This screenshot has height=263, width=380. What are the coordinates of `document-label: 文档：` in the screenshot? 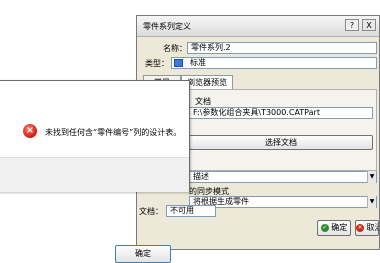 It's located at (151, 211).